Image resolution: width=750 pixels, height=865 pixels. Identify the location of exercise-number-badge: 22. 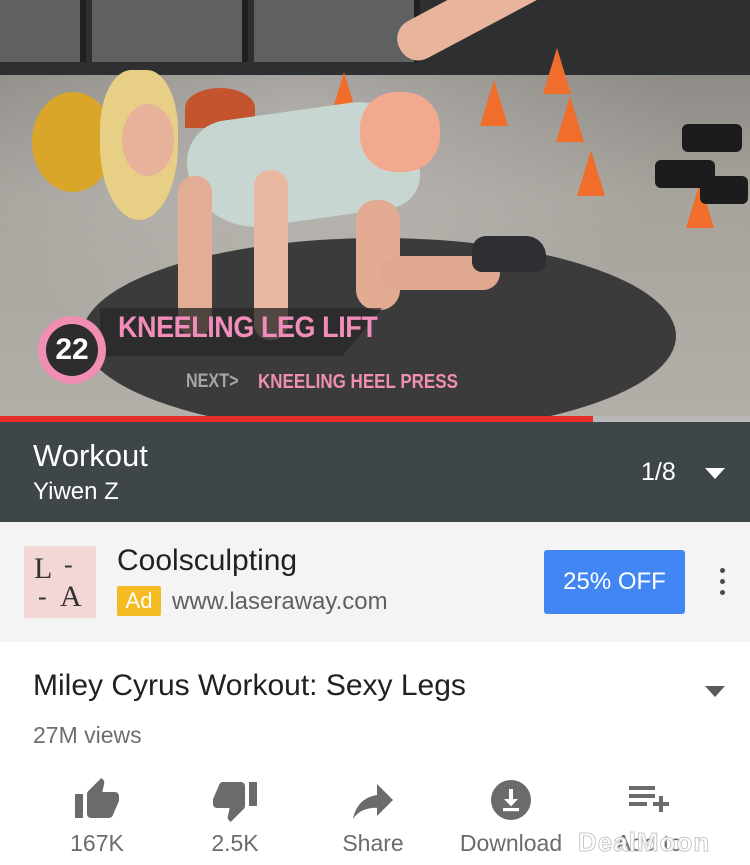
(72, 350).